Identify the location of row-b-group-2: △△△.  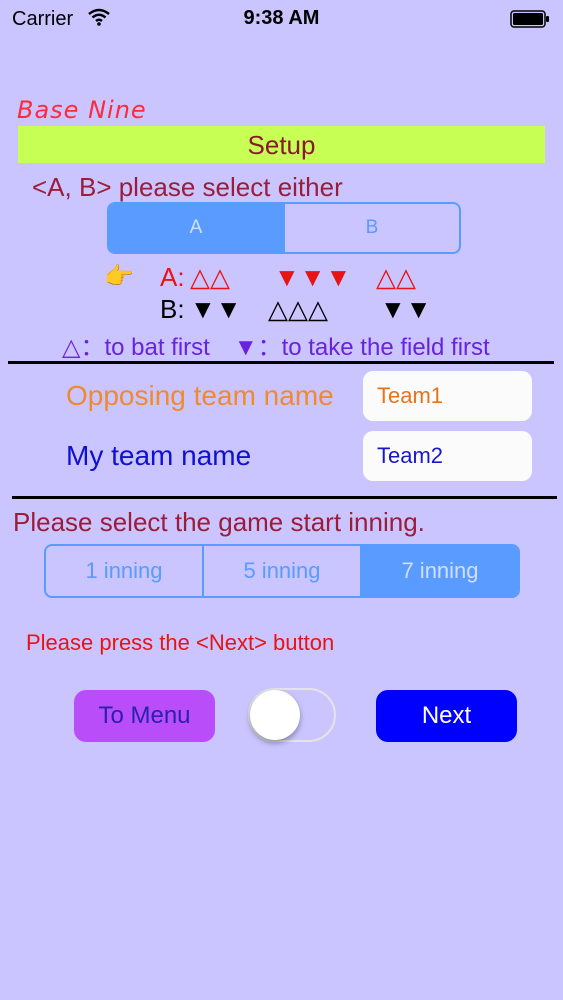
(298, 309).